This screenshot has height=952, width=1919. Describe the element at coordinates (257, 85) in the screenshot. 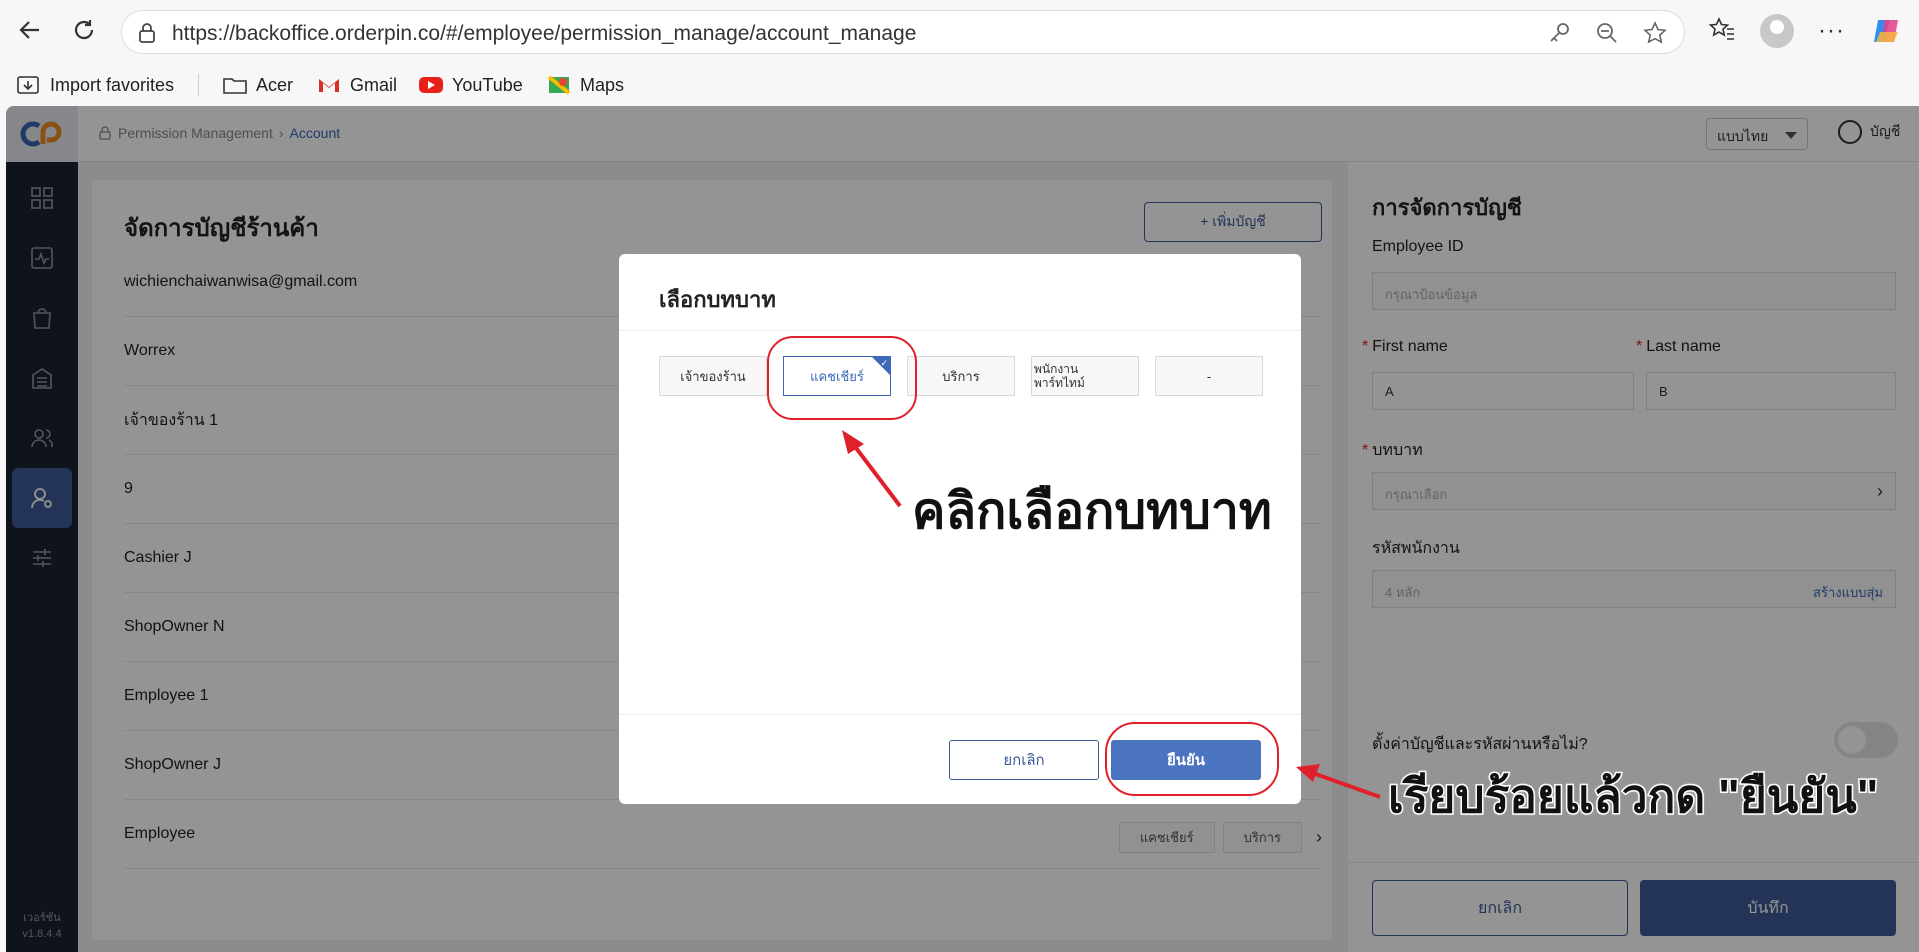

I see `bookmark-acer: Acer` at that location.